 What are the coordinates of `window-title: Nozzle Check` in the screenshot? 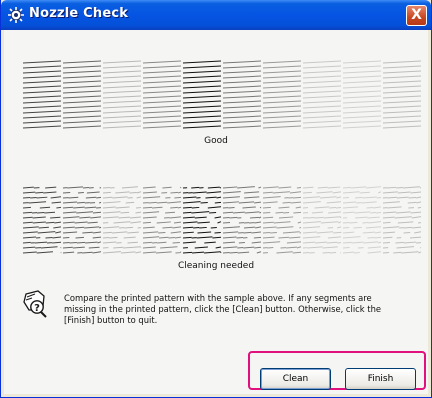 It's located at (79, 13).